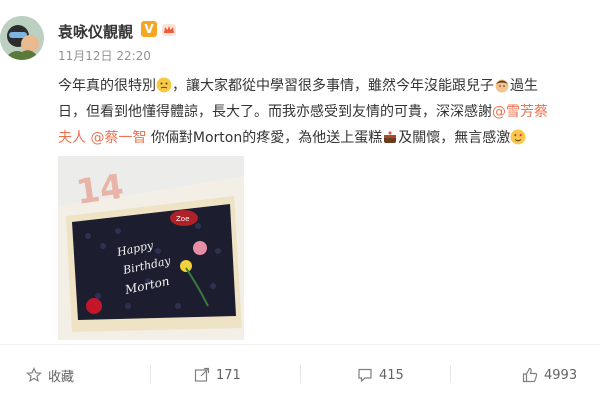  Describe the element at coordinates (530, 375) in the screenshot. I see `like-icon` at that location.